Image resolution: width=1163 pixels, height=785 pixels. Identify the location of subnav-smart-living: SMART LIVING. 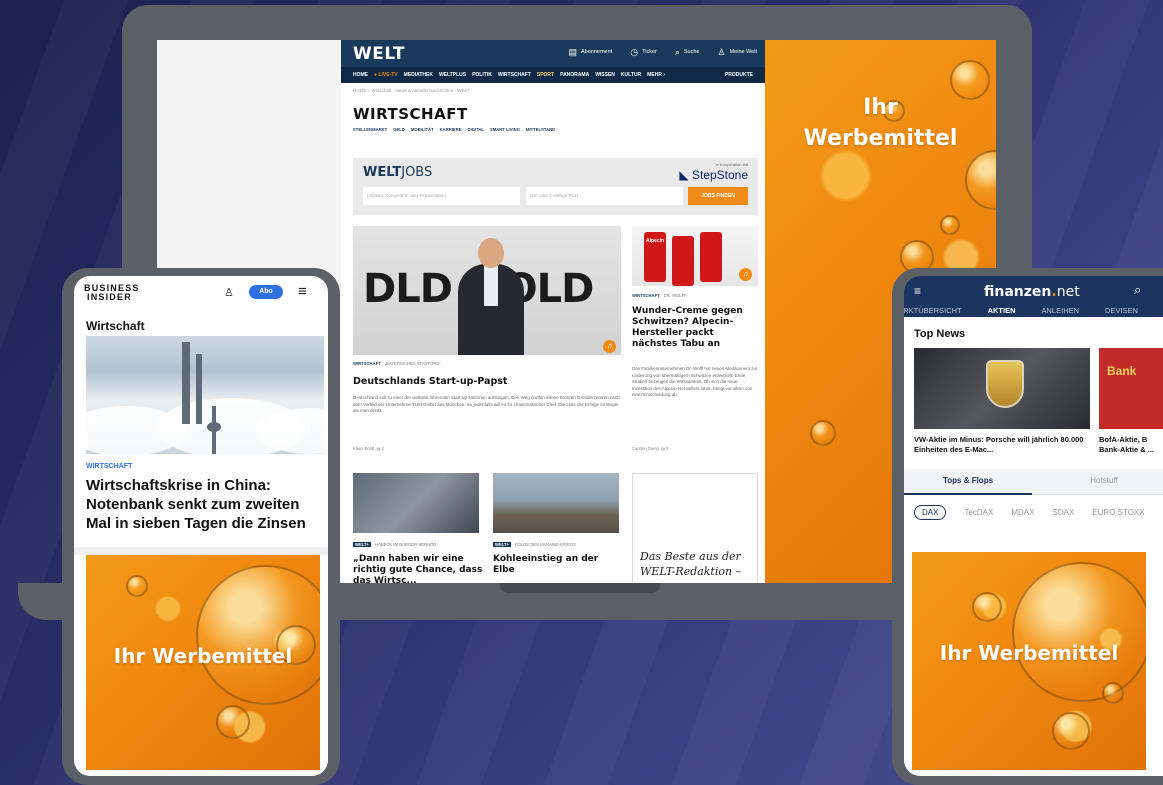
(505, 129).